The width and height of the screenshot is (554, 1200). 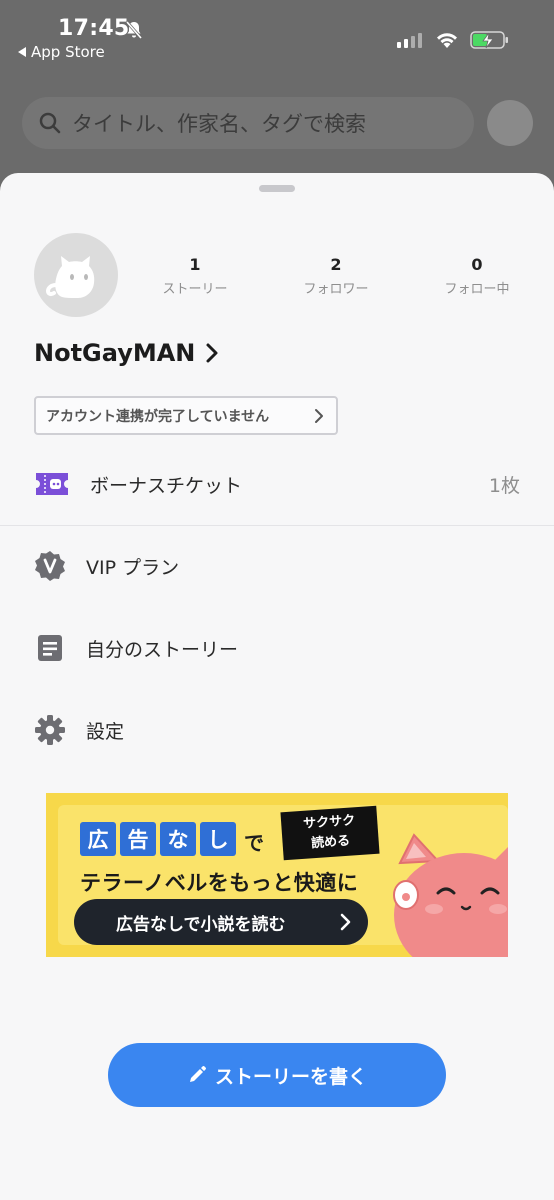 I want to click on account-link-notice: アカウント連携が完了していません, so click(x=186, y=415).